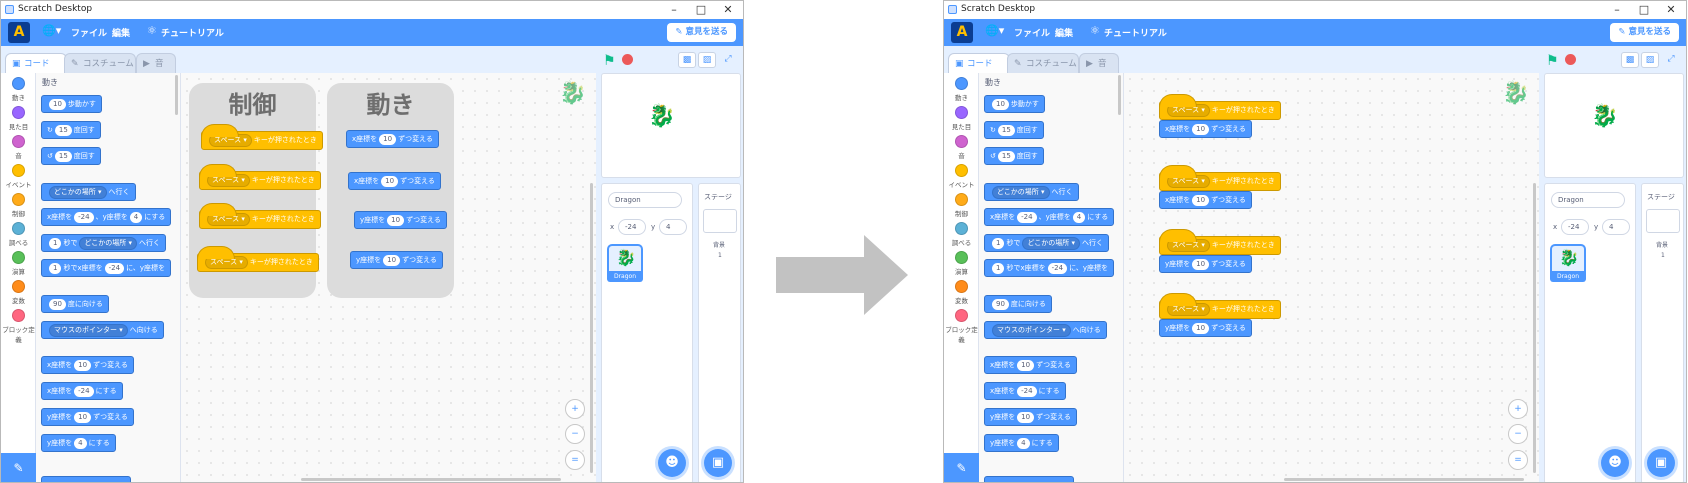 The height and width of the screenshot is (483, 1688). What do you see at coordinates (1650, 60) in the screenshot?
I see `large-stage-icon: ▨` at bounding box center [1650, 60].